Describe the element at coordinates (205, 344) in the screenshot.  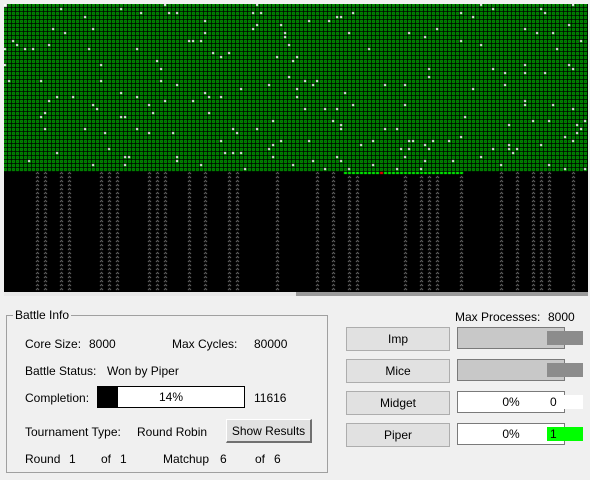
I see `max-cycles-label: Max Cycles:` at that location.